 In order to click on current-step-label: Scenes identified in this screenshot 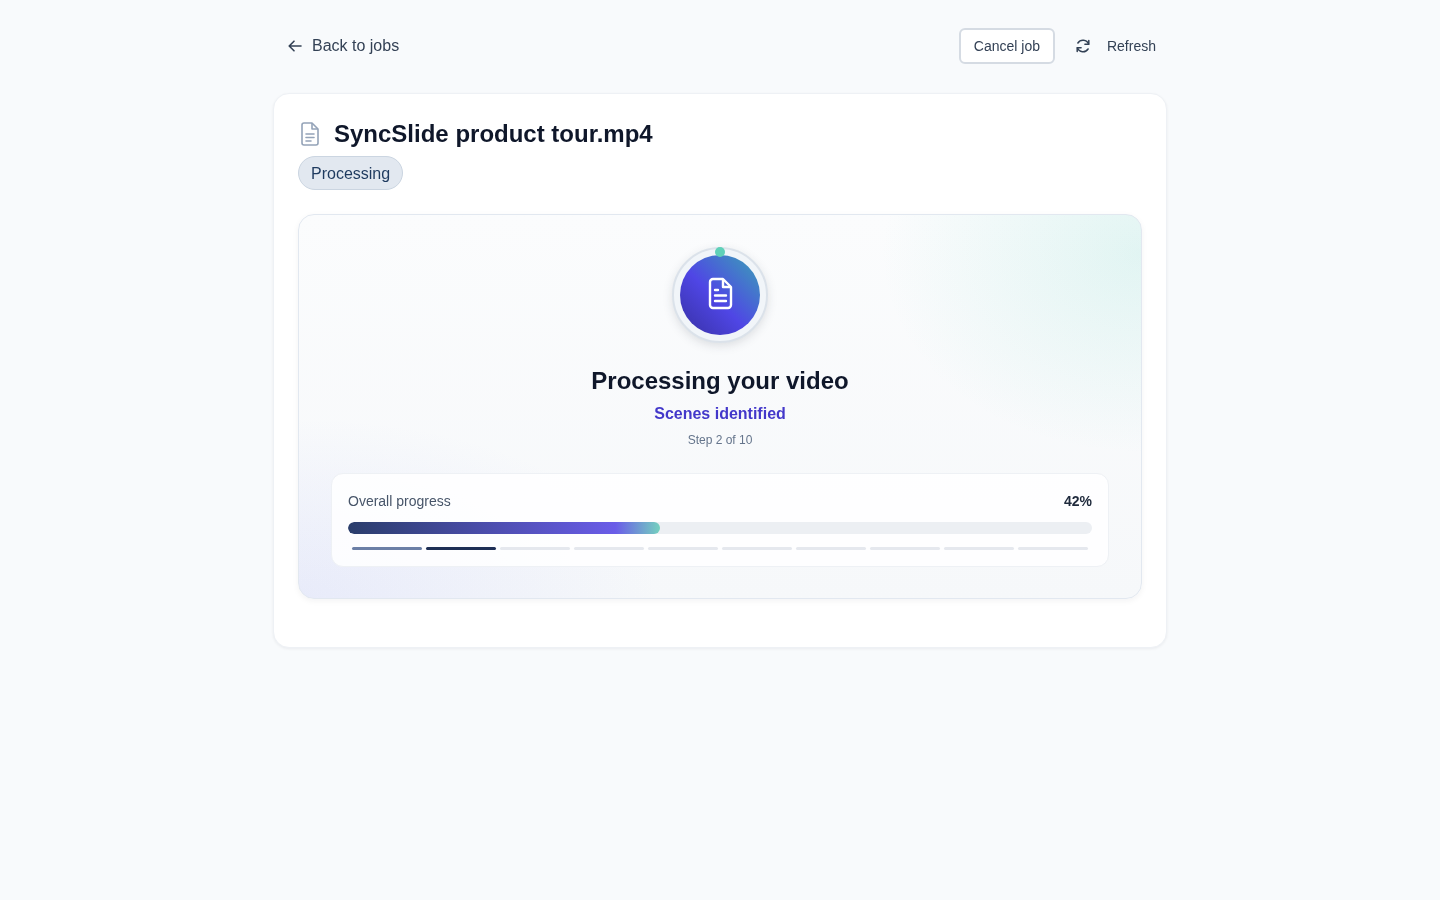, I will do `click(720, 414)`.